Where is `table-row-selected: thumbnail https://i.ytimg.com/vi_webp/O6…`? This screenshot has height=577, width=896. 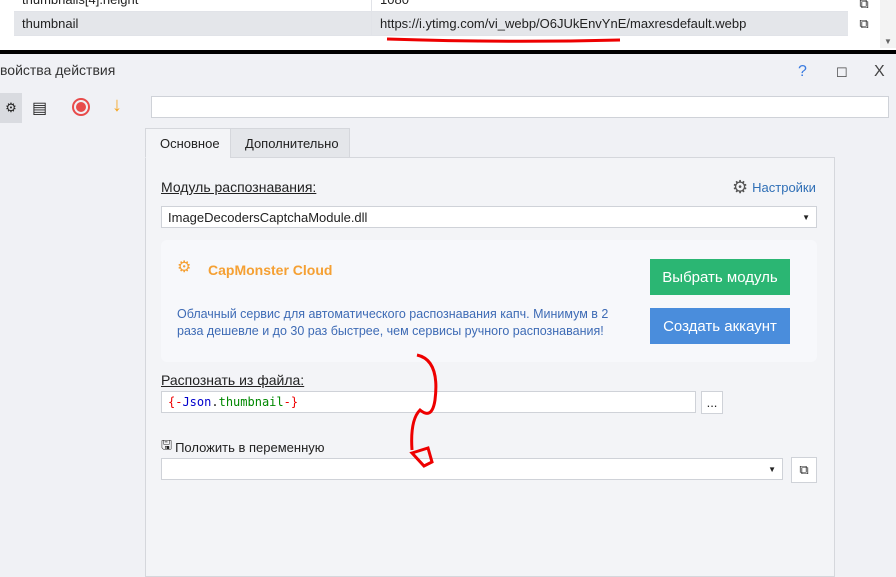 table-row-selected: thumbnail https://i.ytimg.com/vi_webp/O6… is located at coordinates (431, 24).